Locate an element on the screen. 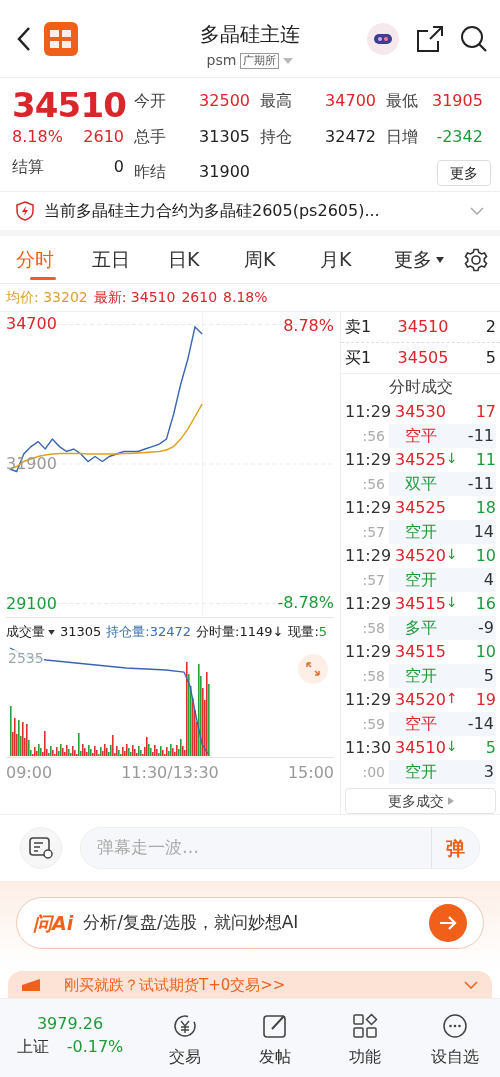  axis-label: 34700 is located at coordinates (31, 324).